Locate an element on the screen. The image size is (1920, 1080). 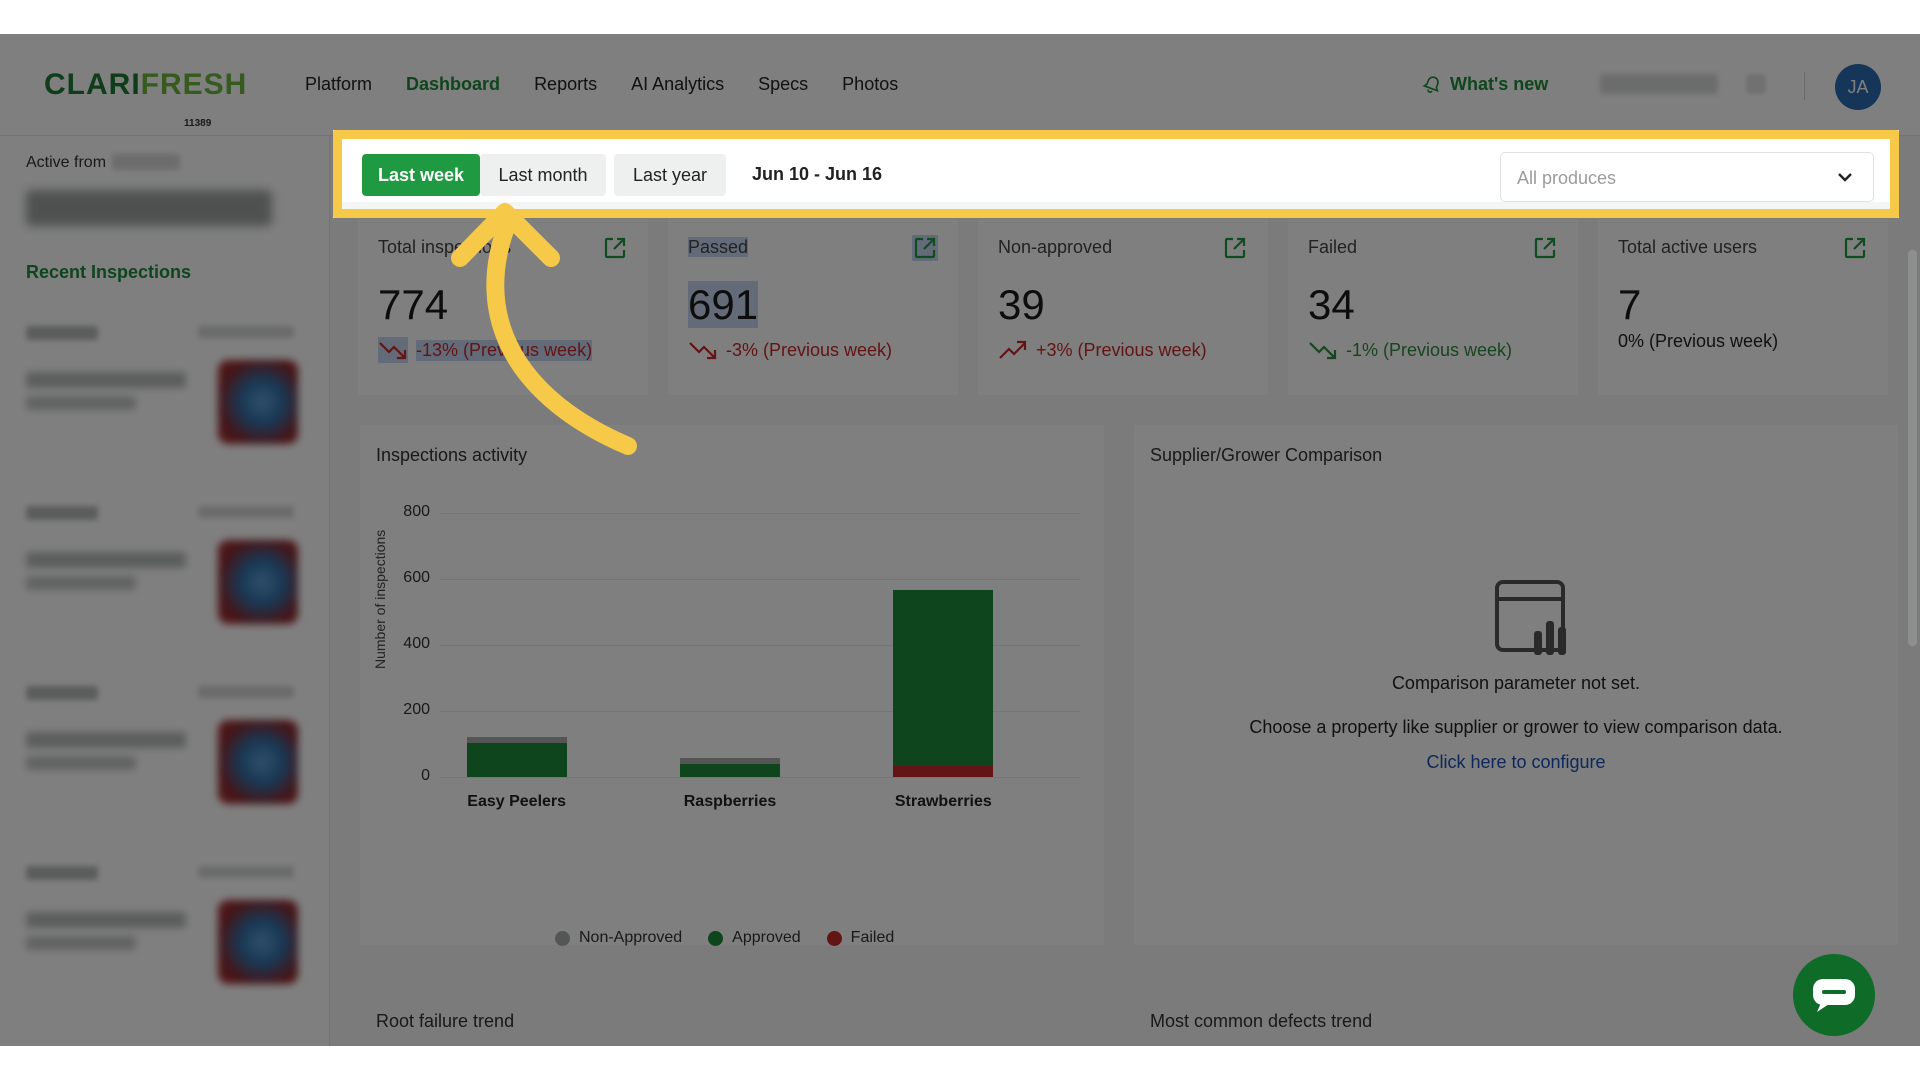
stat-delta: -13% (Previous week) is located at coordinates (485, 350).